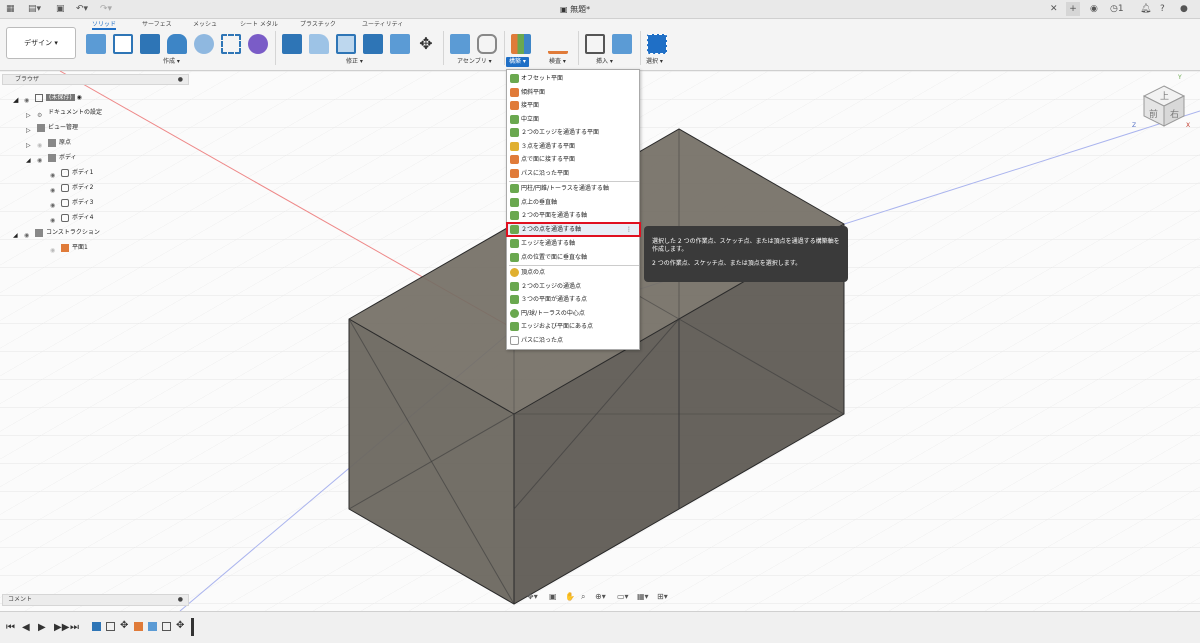 This screenshot has height=643, width=1200. Describe the element at coordinates (595, 44) in the screenshot. I see `insert-derive-icon` at that location.